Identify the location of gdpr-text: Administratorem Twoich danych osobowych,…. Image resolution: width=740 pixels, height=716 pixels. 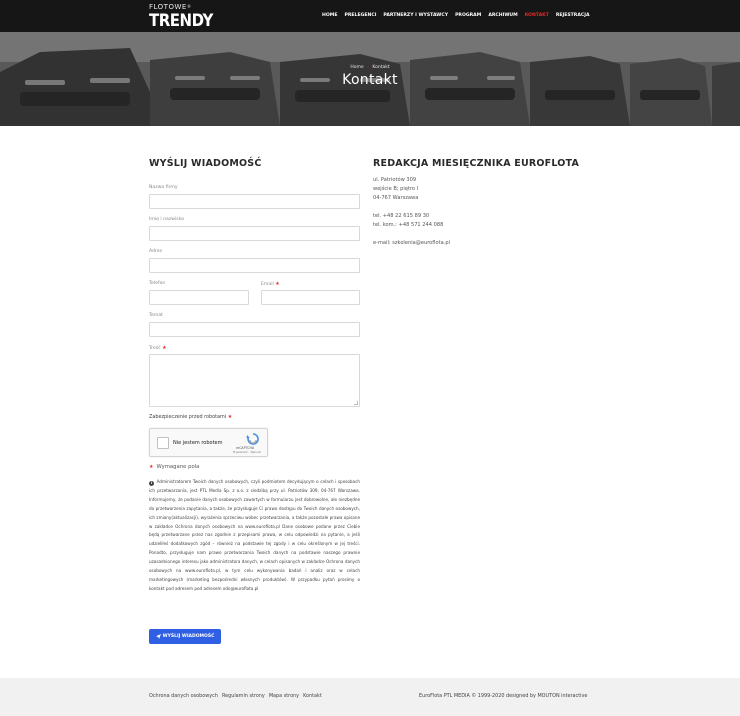
(254, 535).